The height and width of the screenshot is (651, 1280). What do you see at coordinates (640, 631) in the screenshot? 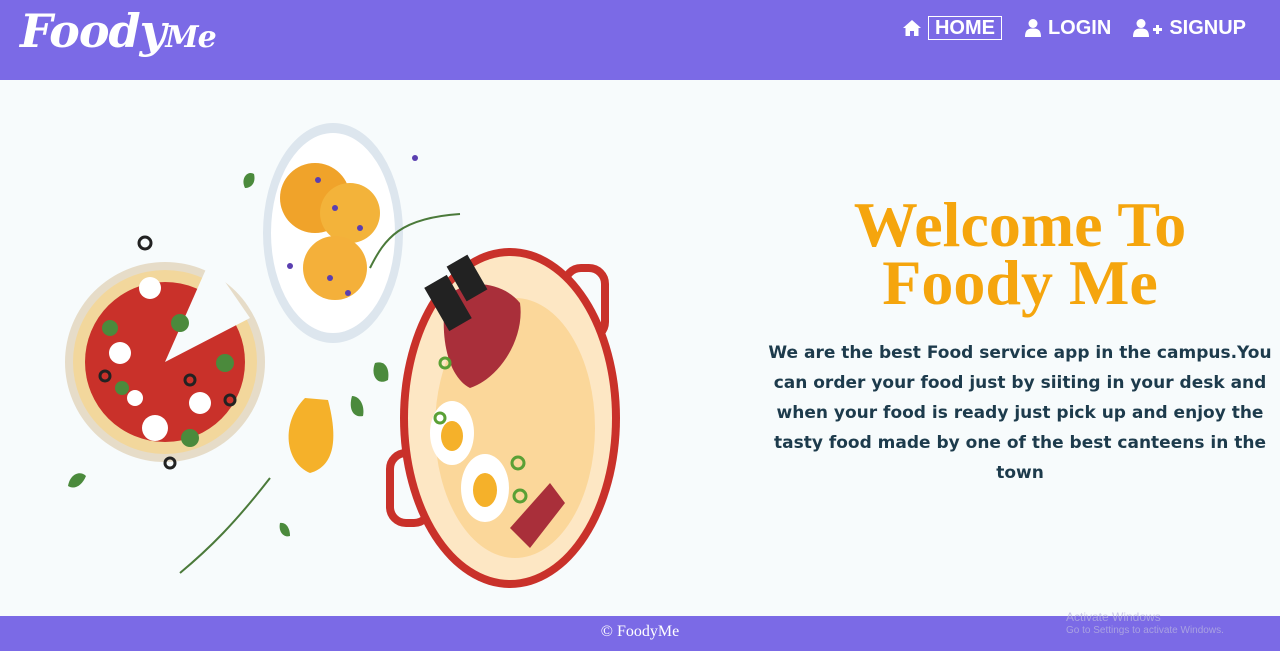
I see `footer-copyright: © FoodyMe` at bounding box center [640, 631].